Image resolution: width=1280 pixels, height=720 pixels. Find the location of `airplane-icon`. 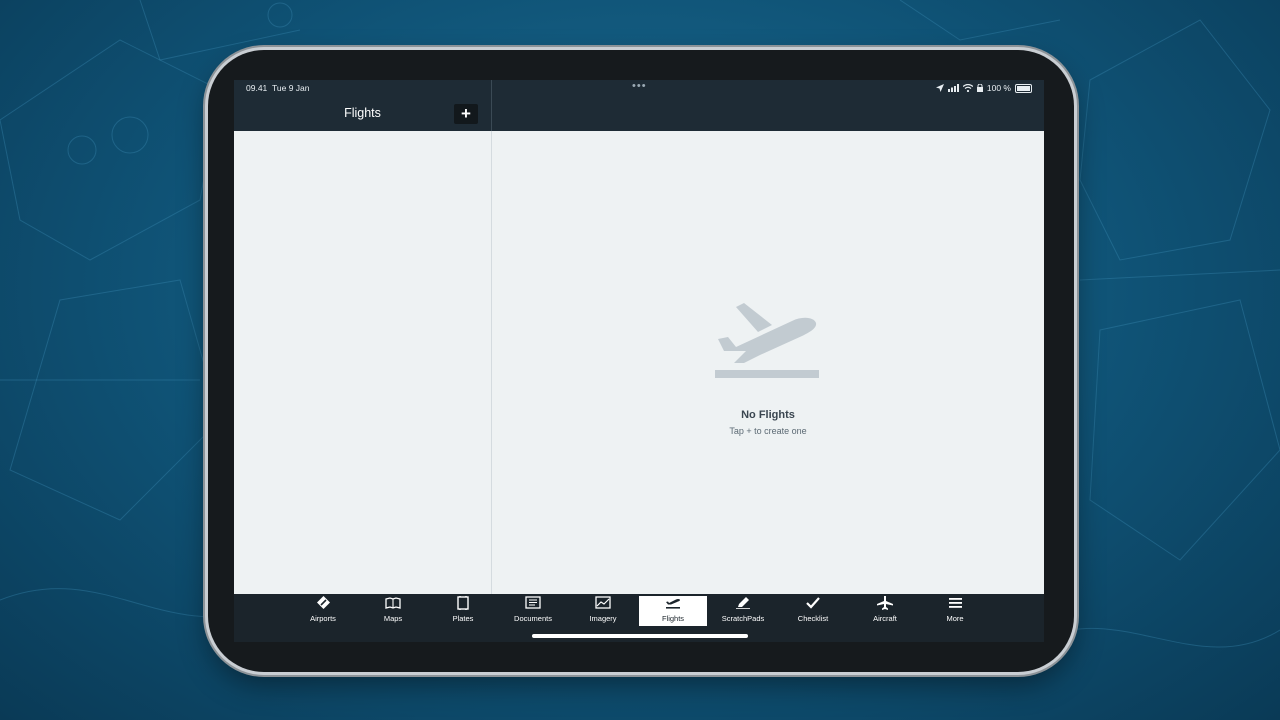

airplane-icon is located at coordinates (885, 605).